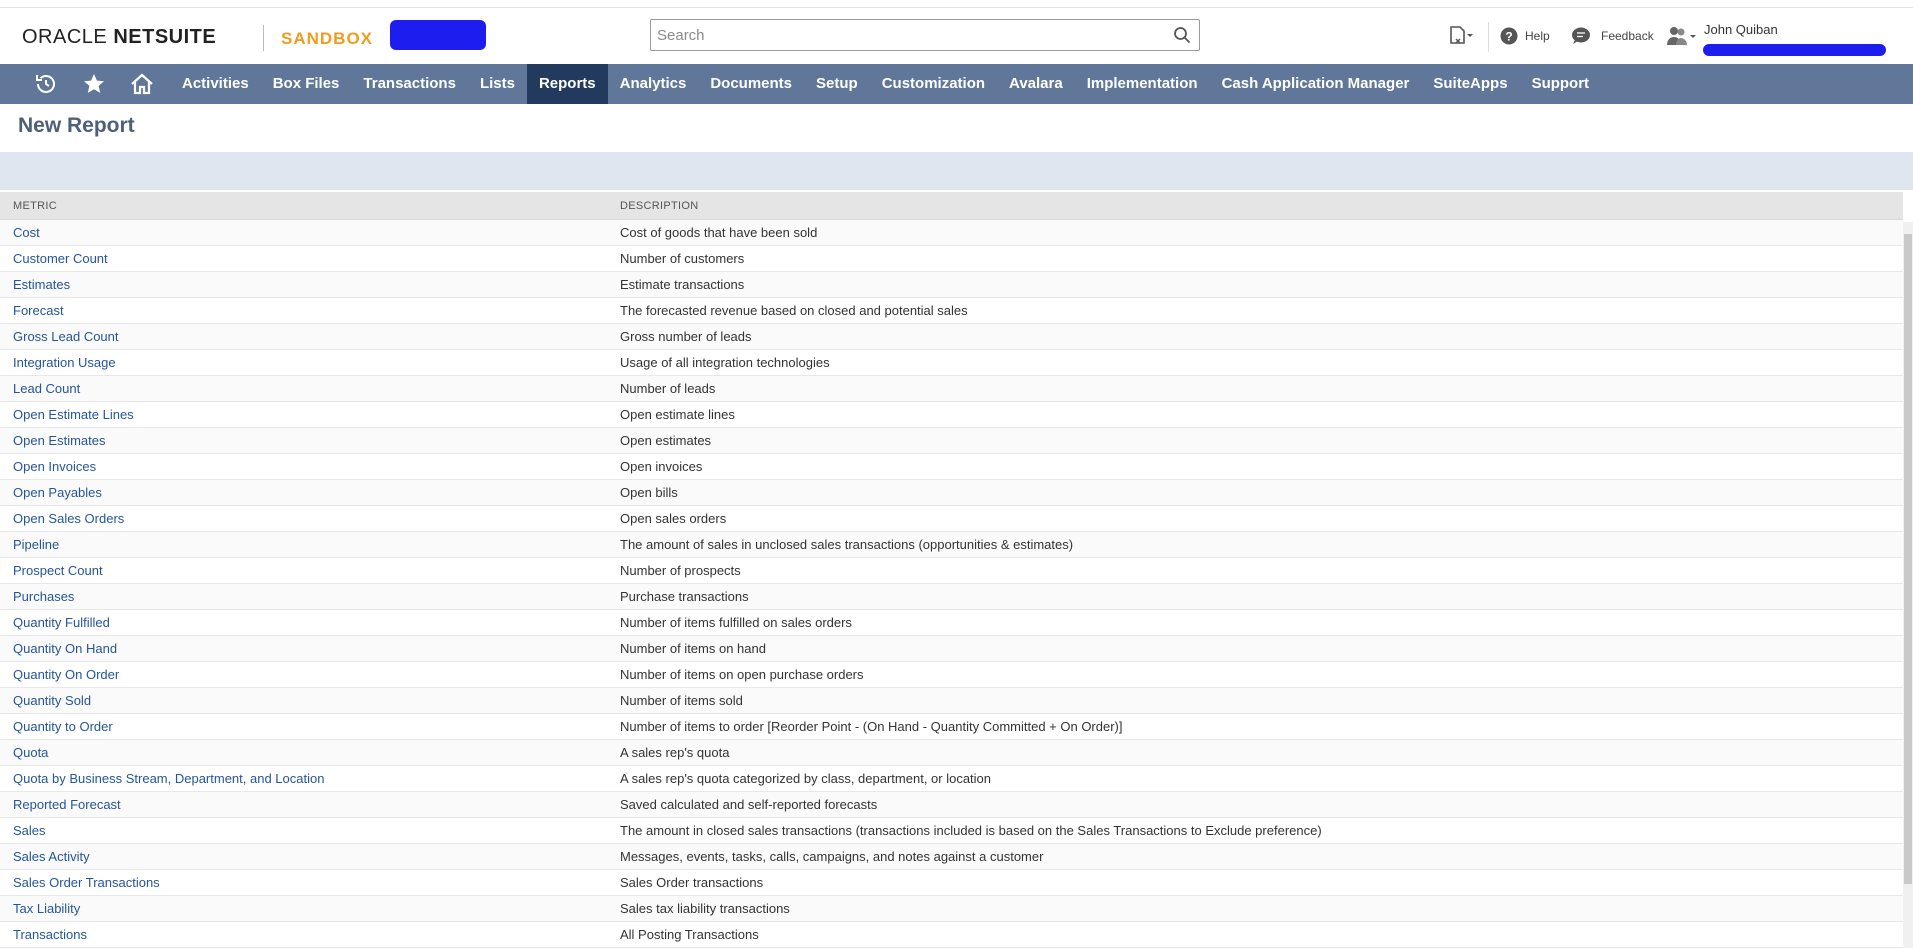 Image resolution: width=1913 pixels, height=948 pixels. I want to click on metric-description: Number of leads, so click(668, 388).